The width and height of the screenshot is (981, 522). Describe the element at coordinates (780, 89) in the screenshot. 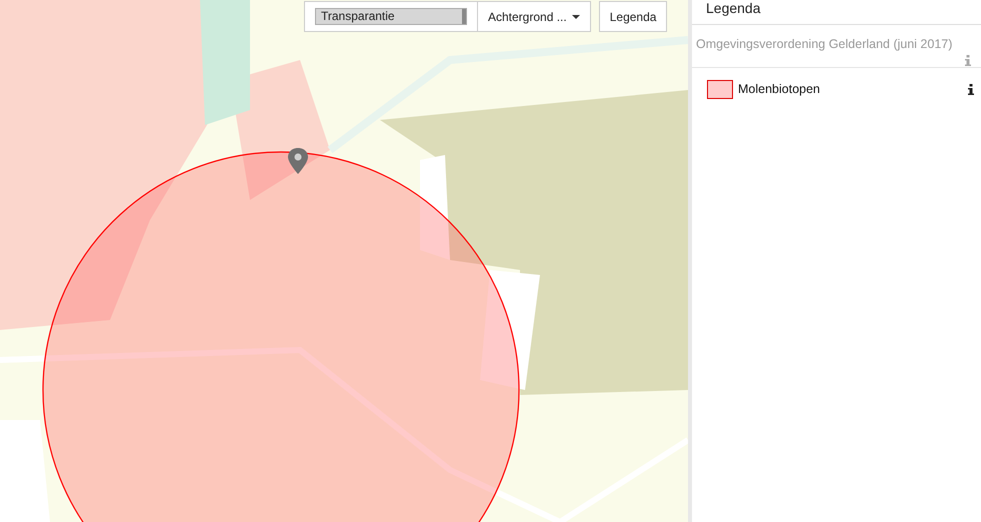

I see `legend-item-label: Molenbiotopen` at that location.